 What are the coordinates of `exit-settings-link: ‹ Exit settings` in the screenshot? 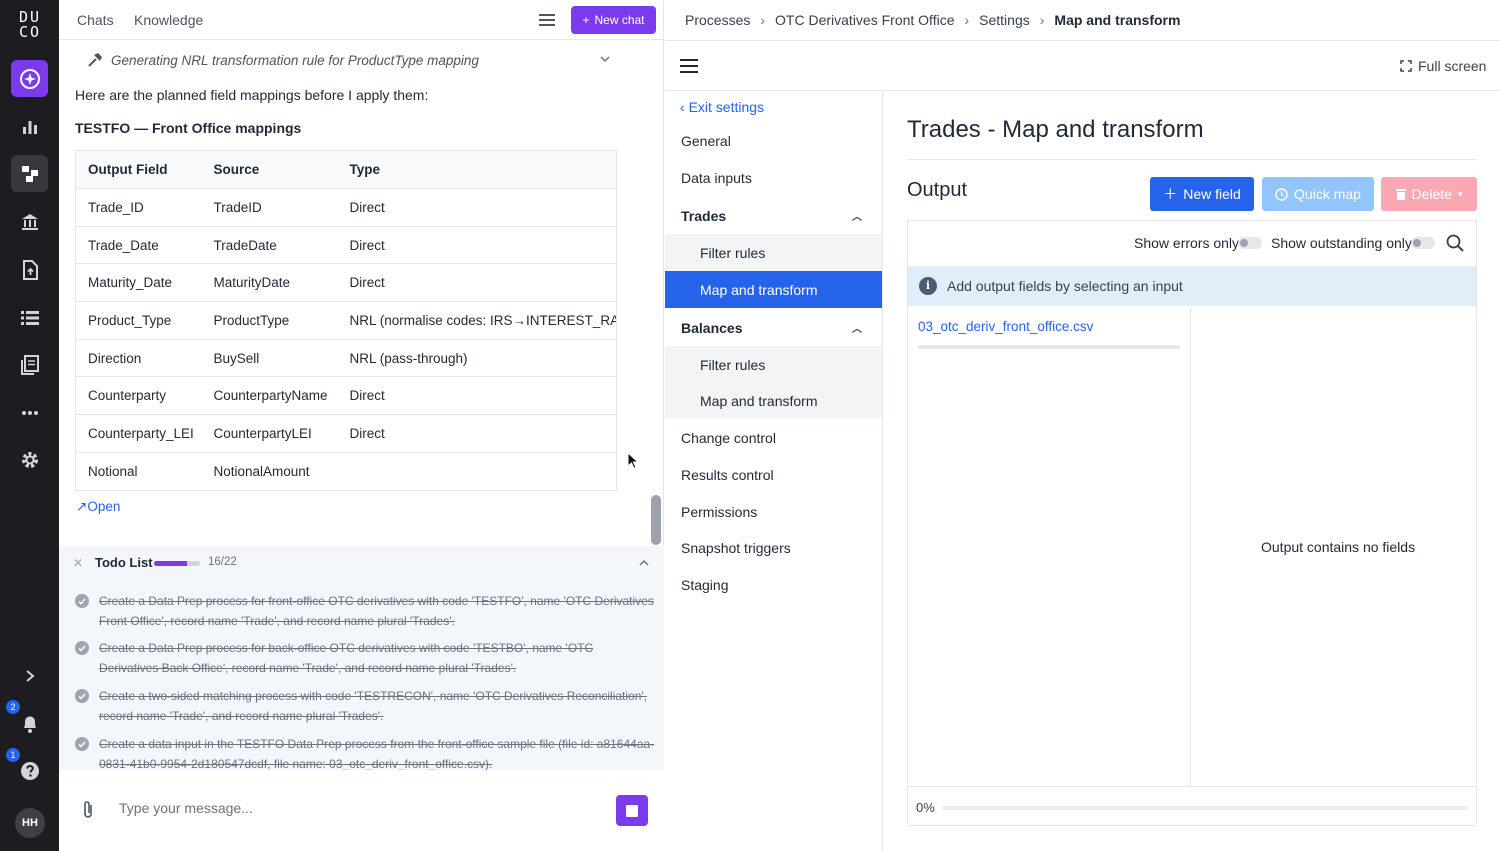 It's located at (722, 107).